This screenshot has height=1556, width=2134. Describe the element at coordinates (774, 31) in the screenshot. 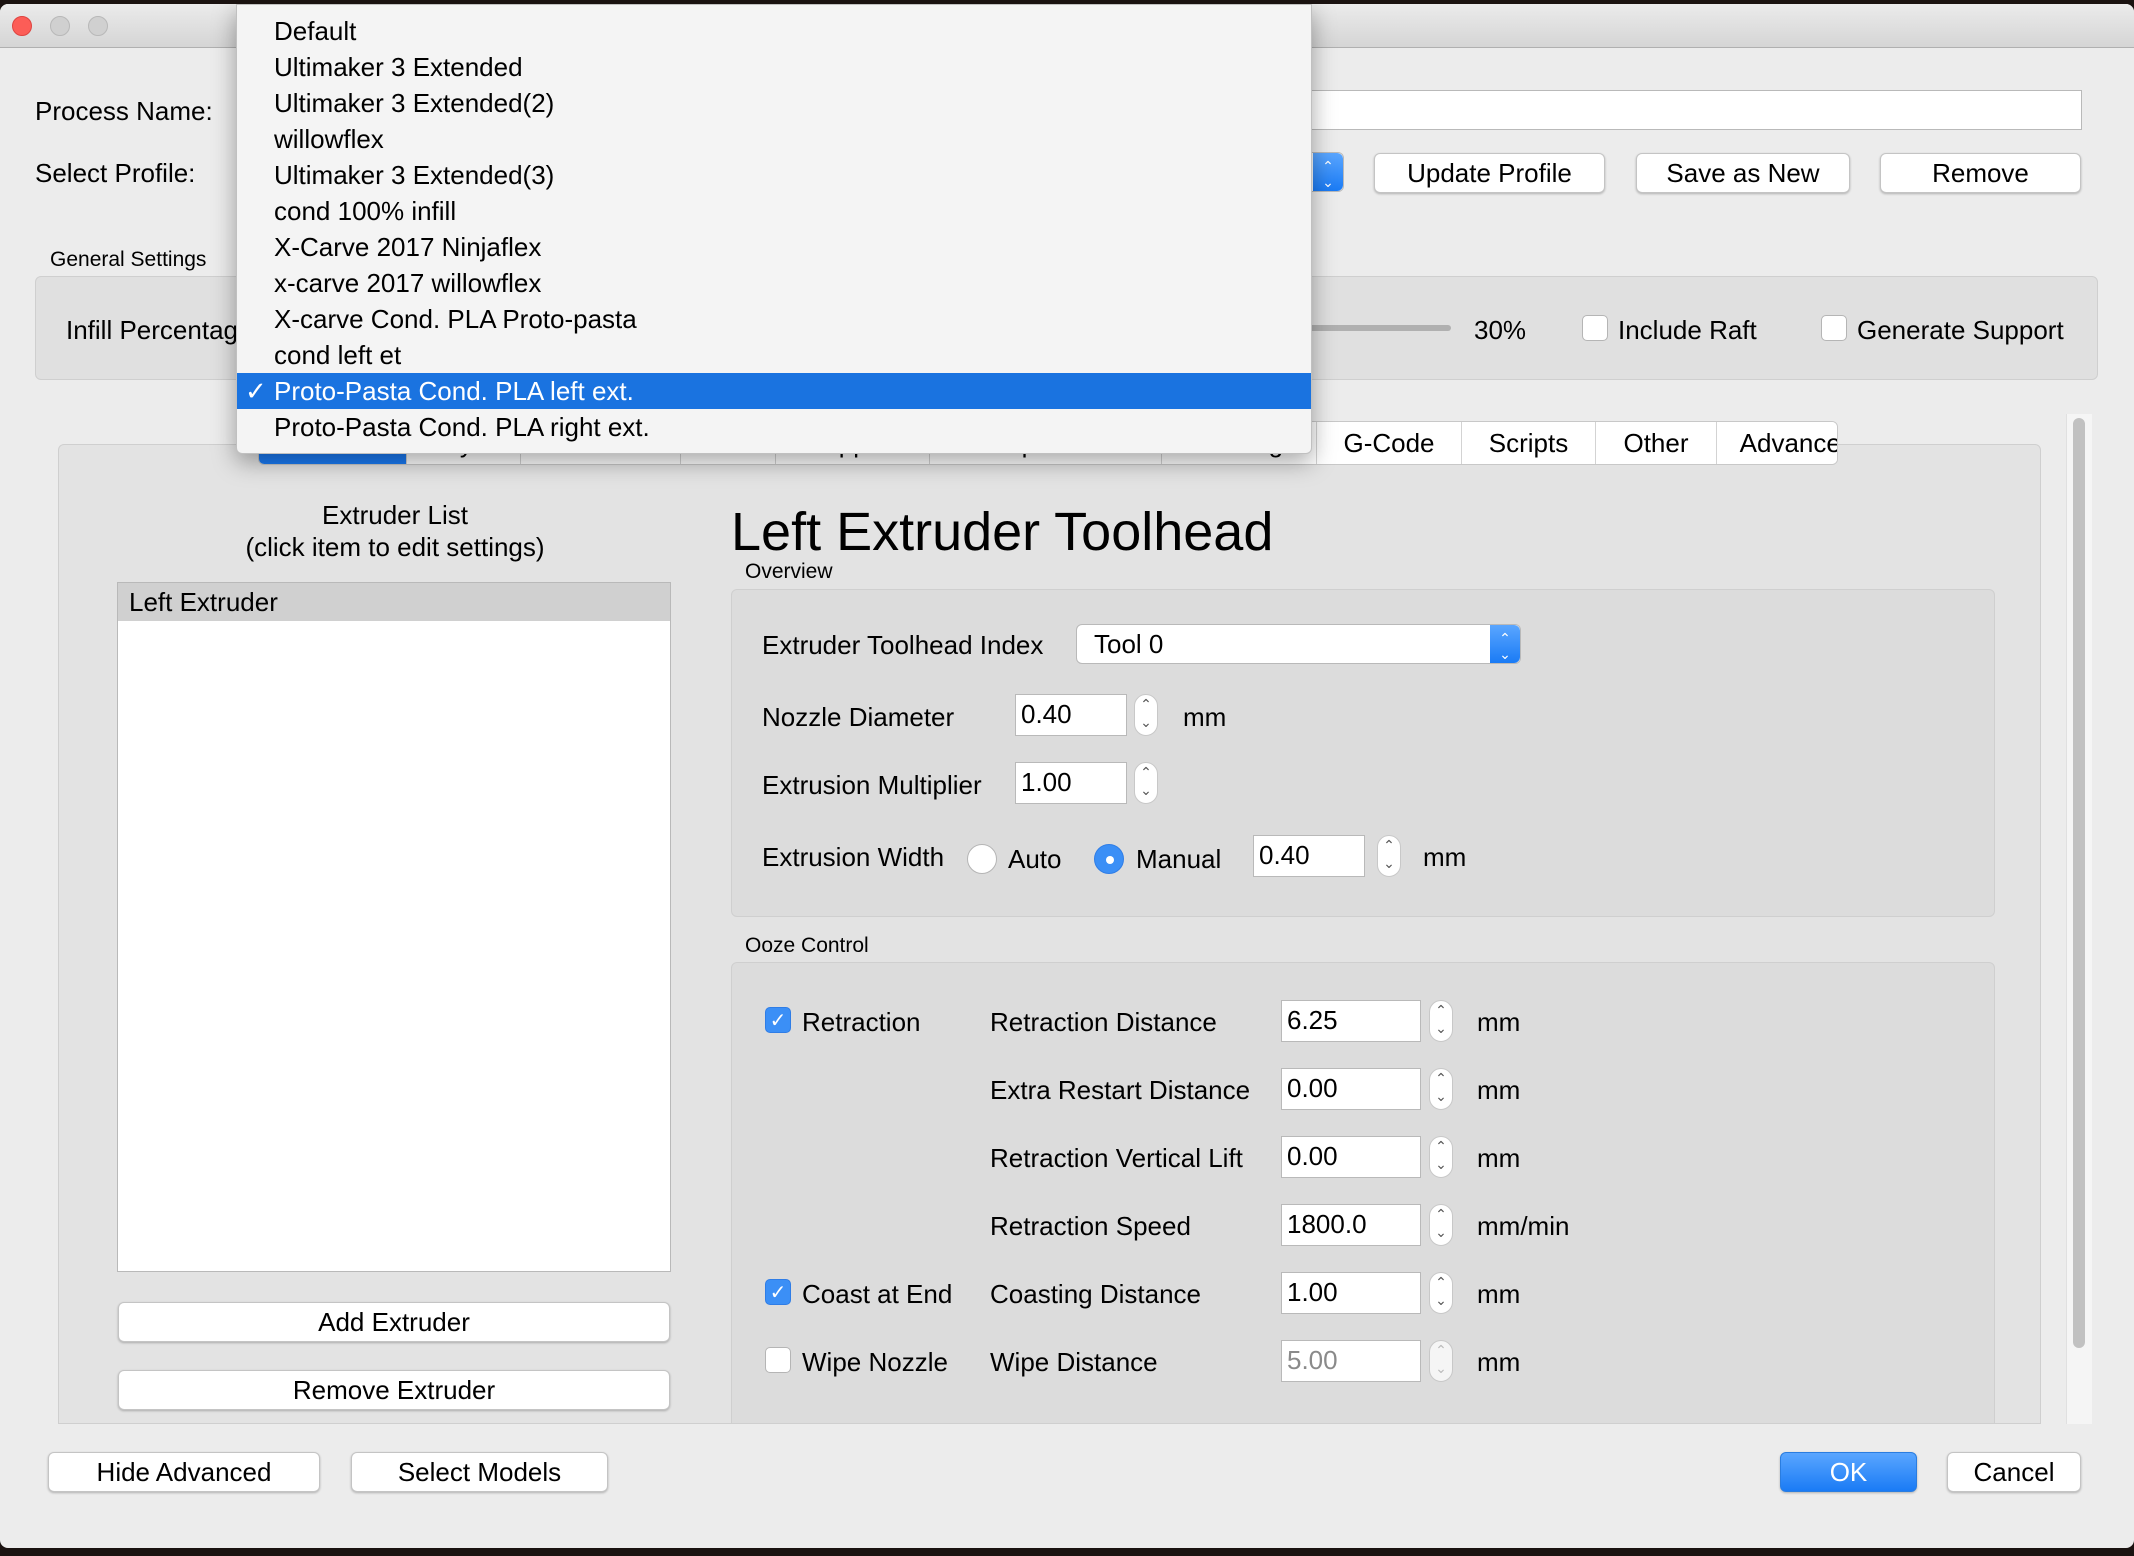

I see `profile-option: Default` at that location.